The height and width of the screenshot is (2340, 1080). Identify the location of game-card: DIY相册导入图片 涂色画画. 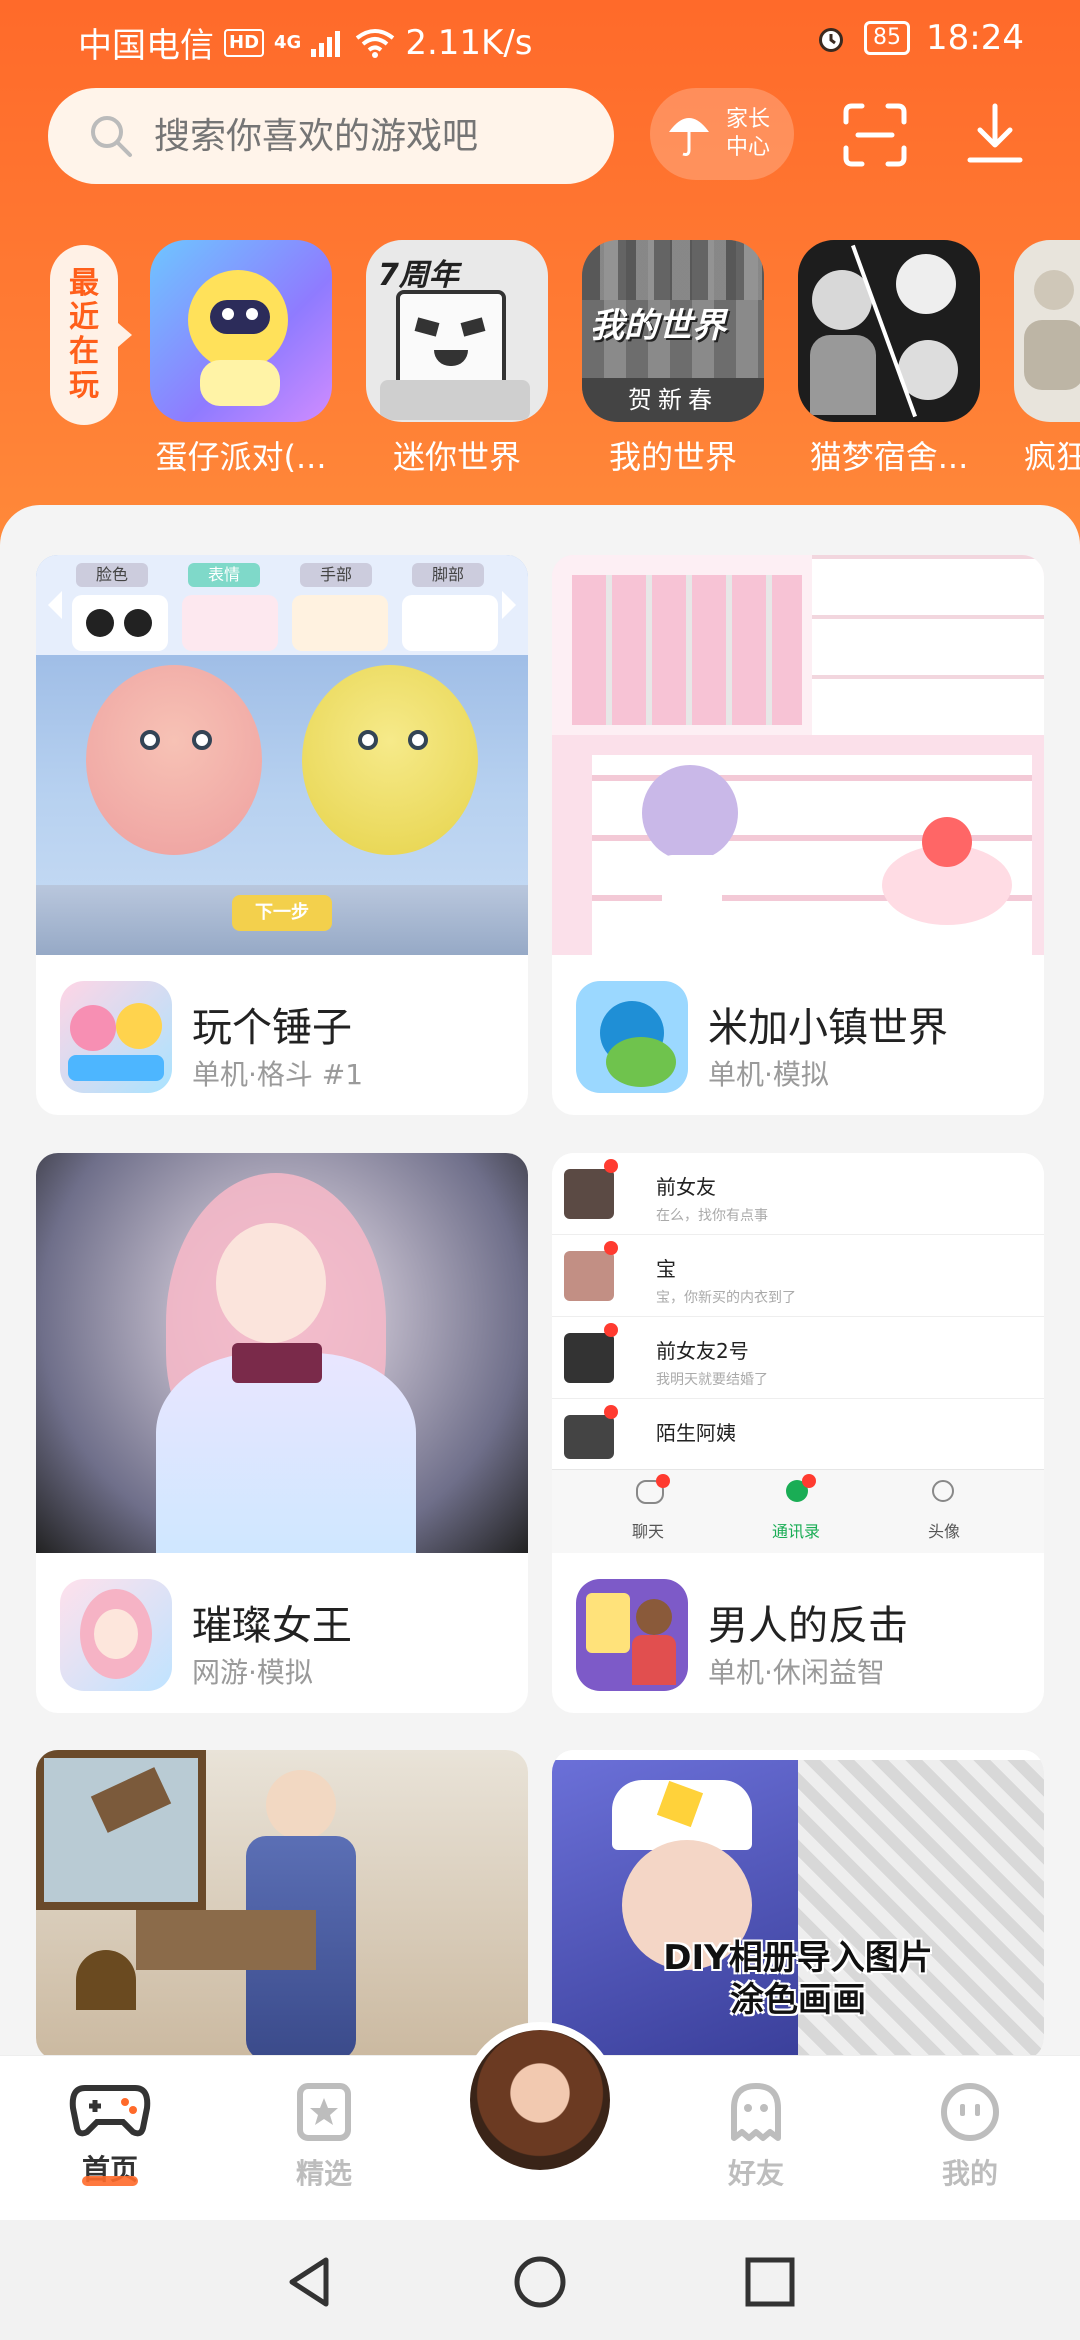
(798, 1905).